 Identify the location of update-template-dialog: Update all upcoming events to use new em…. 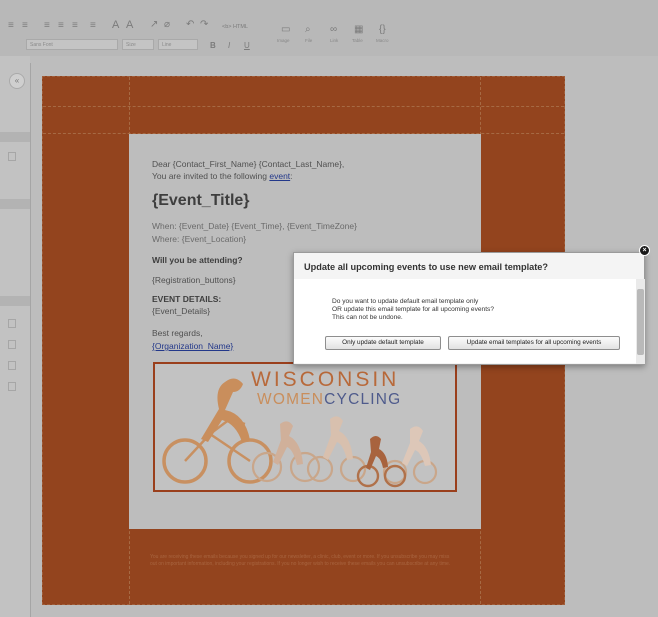
(469, 308).